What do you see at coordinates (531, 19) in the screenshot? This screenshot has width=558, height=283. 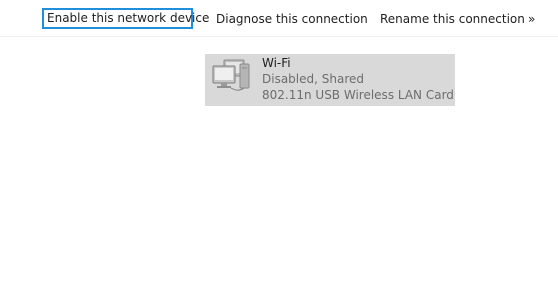 I see `more-commands-button: »` at bounding box center [531, 19].